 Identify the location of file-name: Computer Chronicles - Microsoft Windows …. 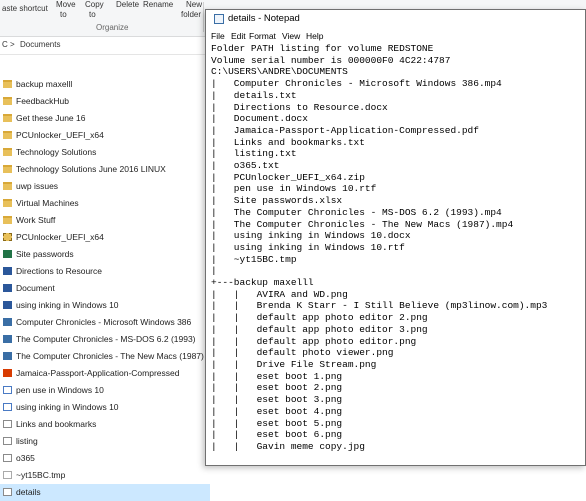
(104, 322).